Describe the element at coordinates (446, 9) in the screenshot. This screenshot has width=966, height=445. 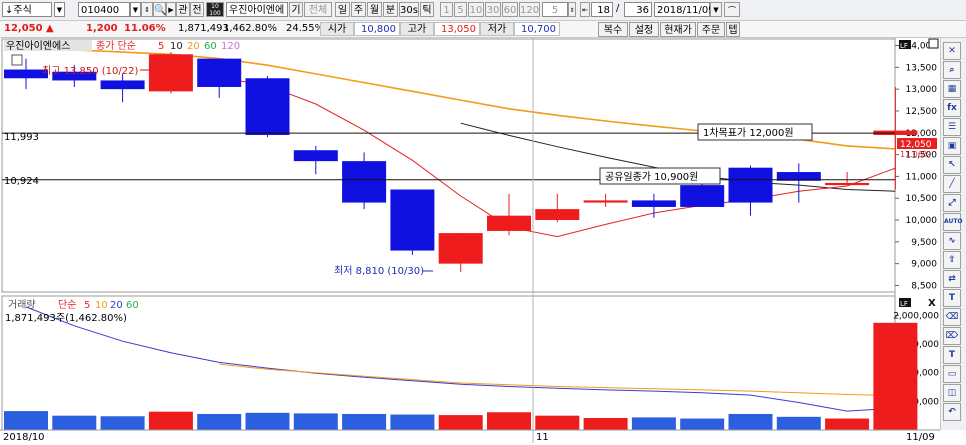
I see `interval-1: 1` at that location.